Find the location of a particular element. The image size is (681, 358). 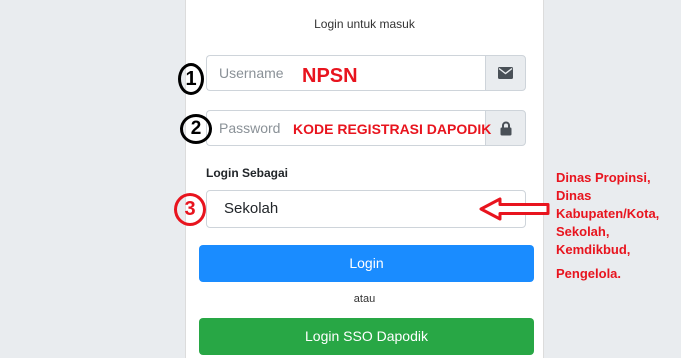

username-group: Username is located at coordinates (366, 73).